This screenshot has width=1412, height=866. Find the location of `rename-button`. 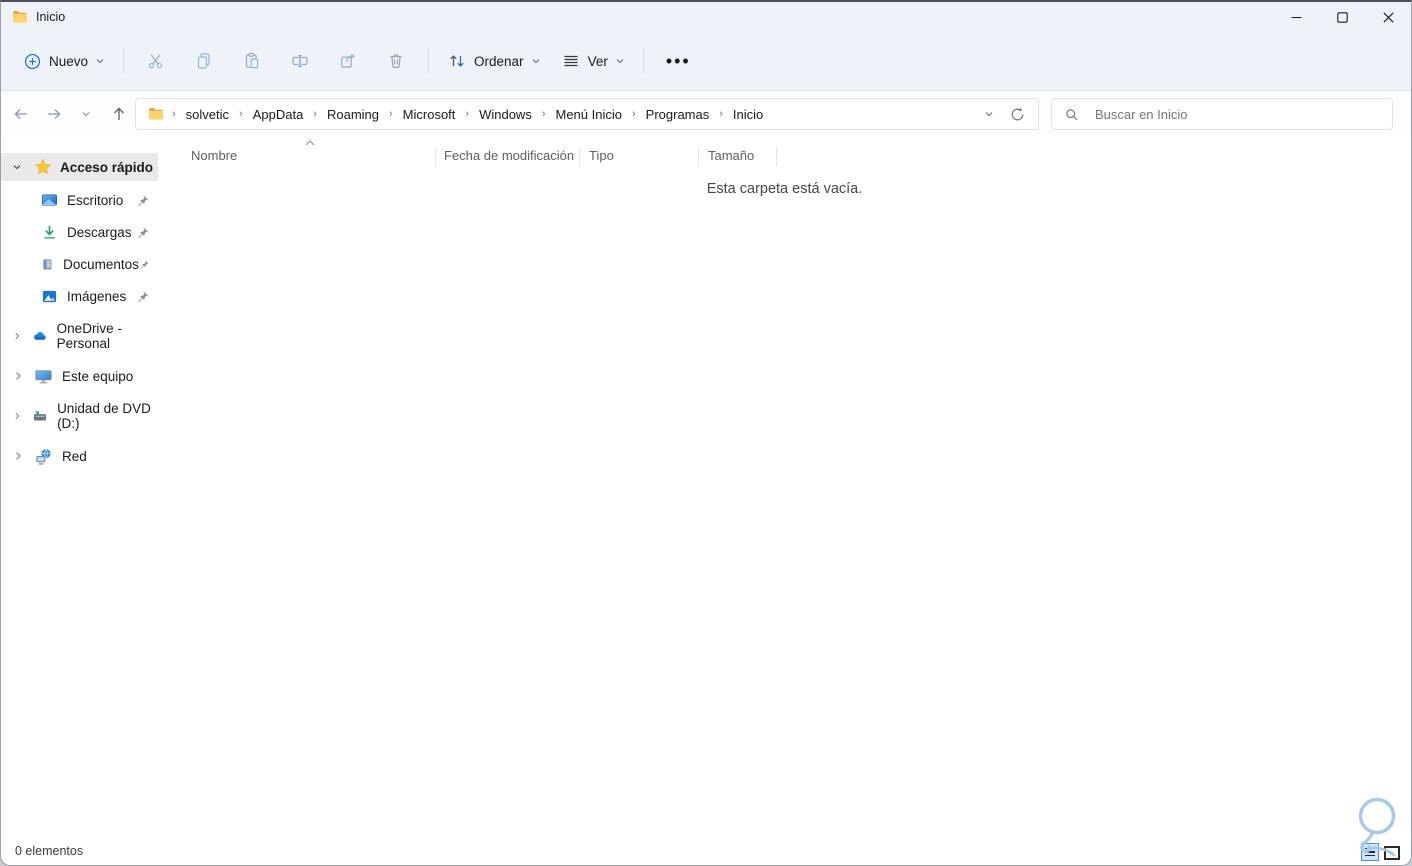

rename-button is located at coordinates (300, 61).